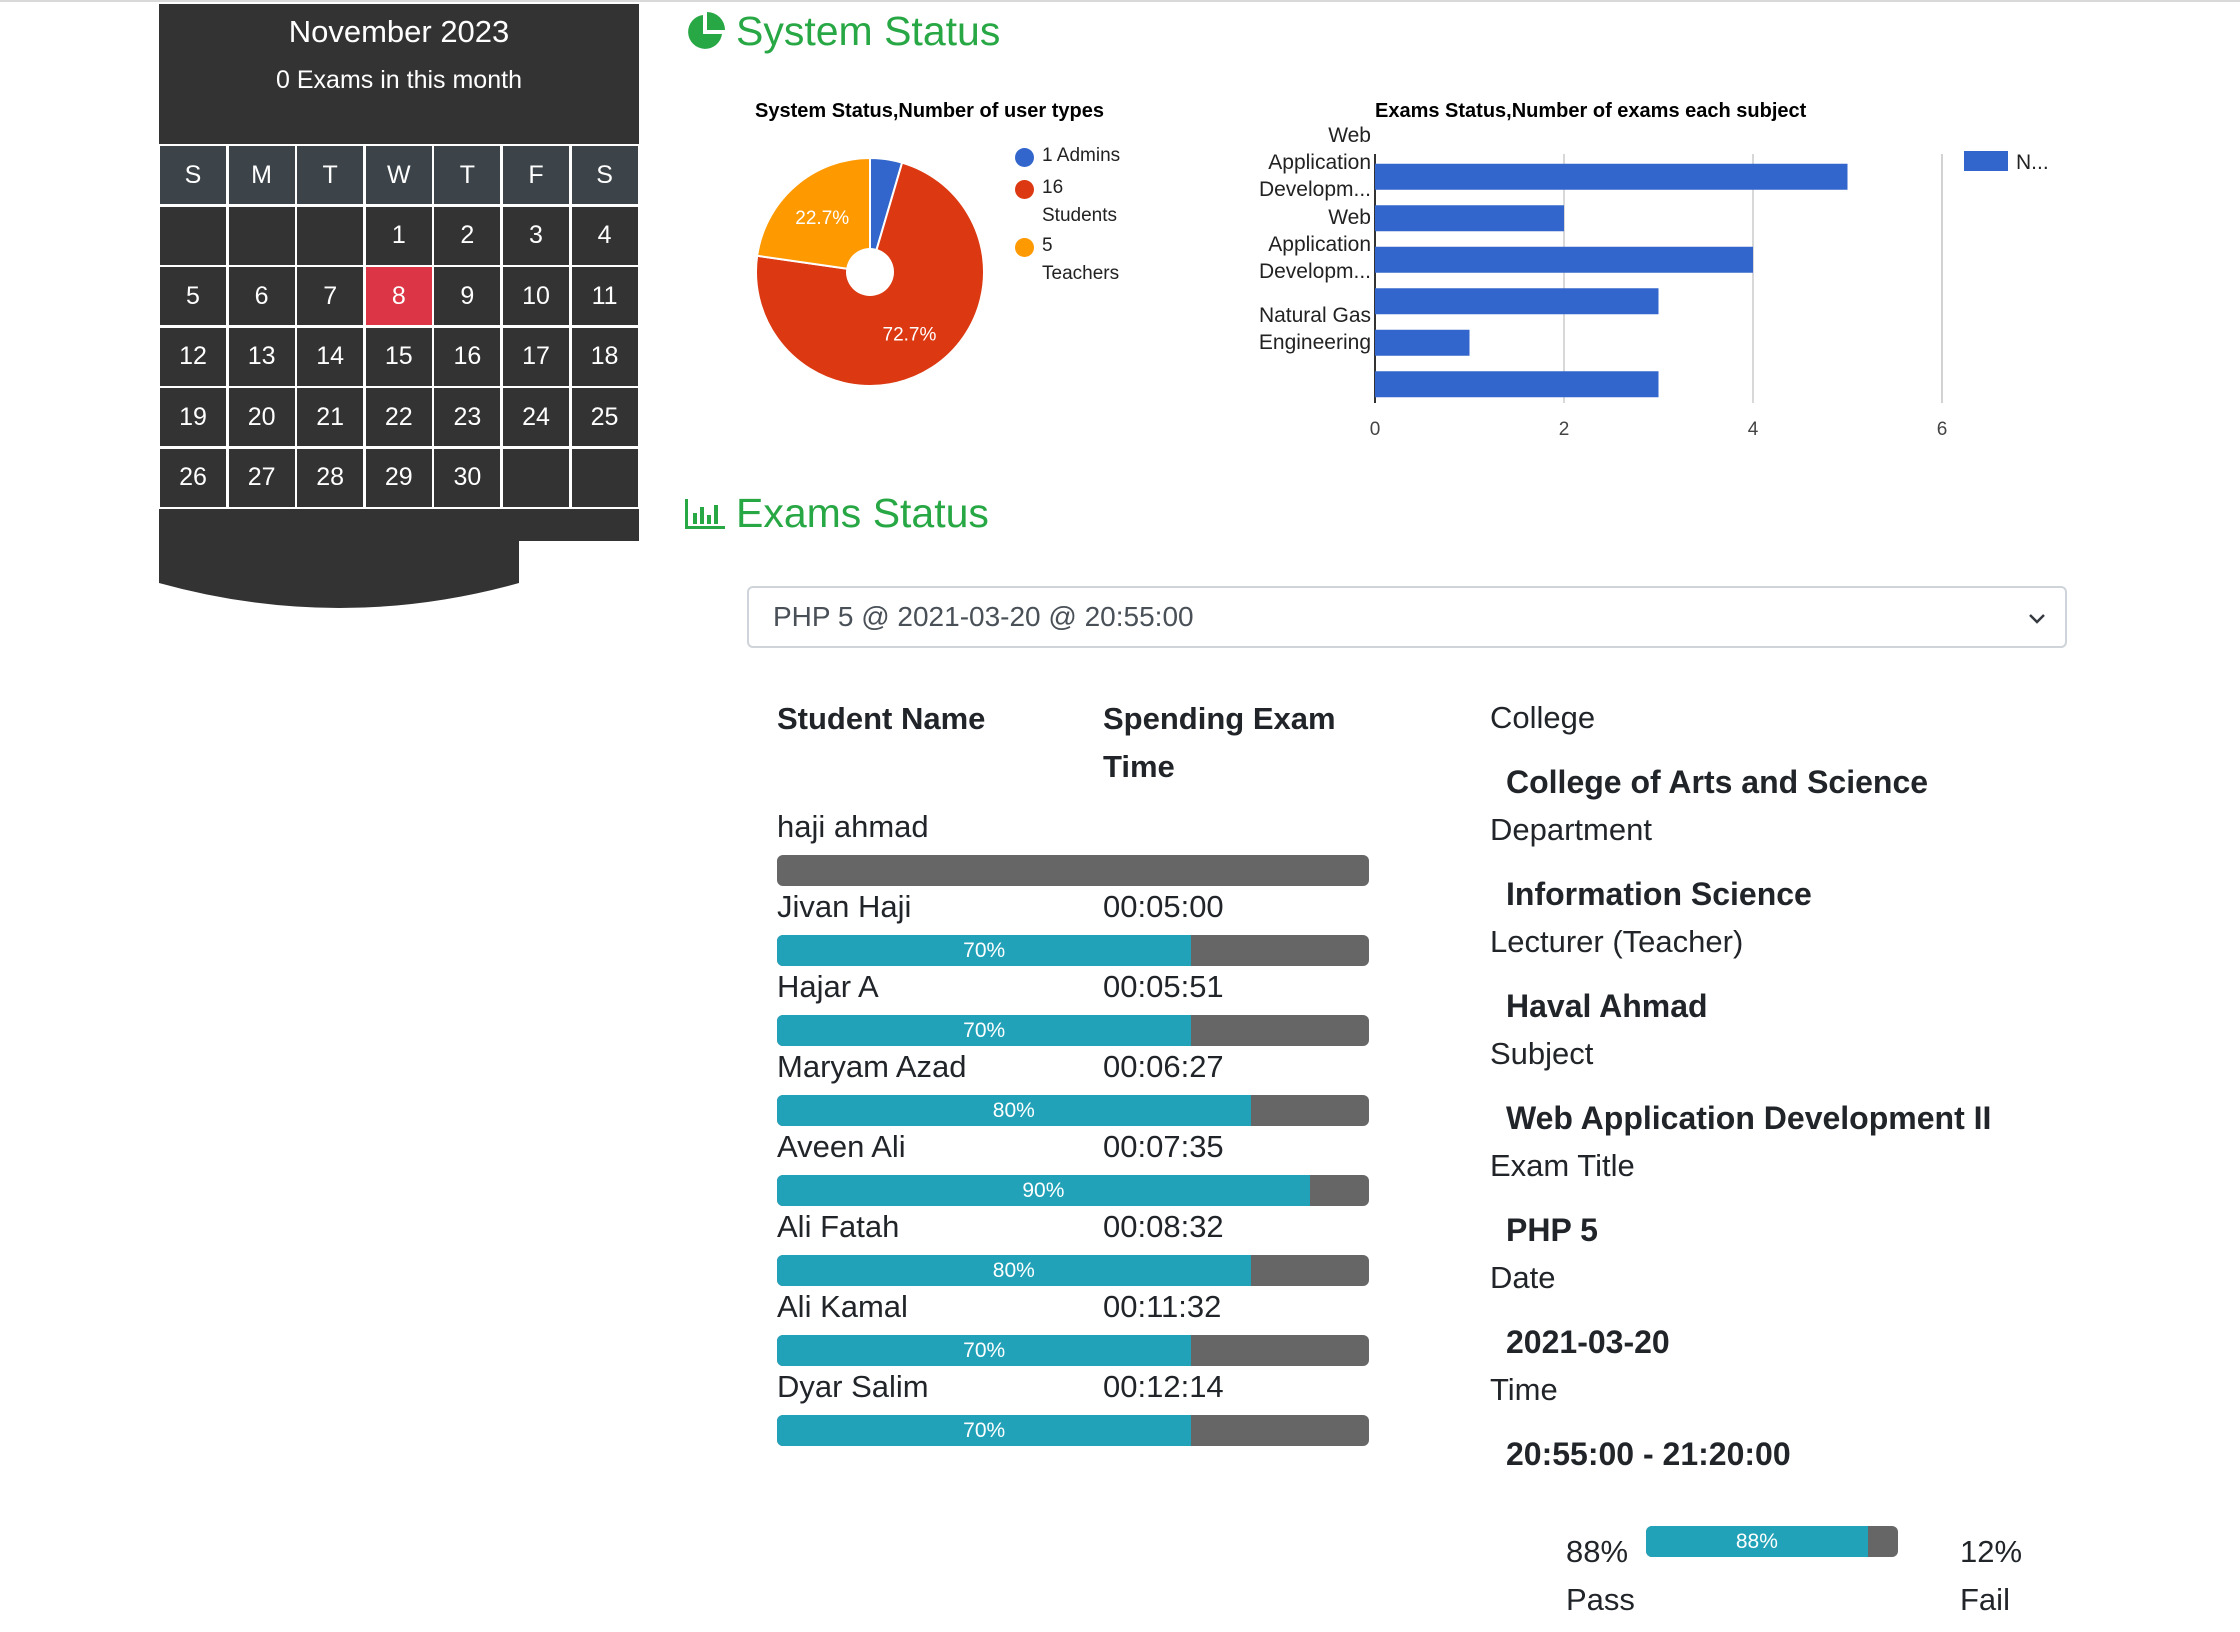 The height and width of the screenshot is (1632, 2240). Describe the element at coordinates (868, 31) in the screenshot. I see `system-status-title: System Status` at that location.